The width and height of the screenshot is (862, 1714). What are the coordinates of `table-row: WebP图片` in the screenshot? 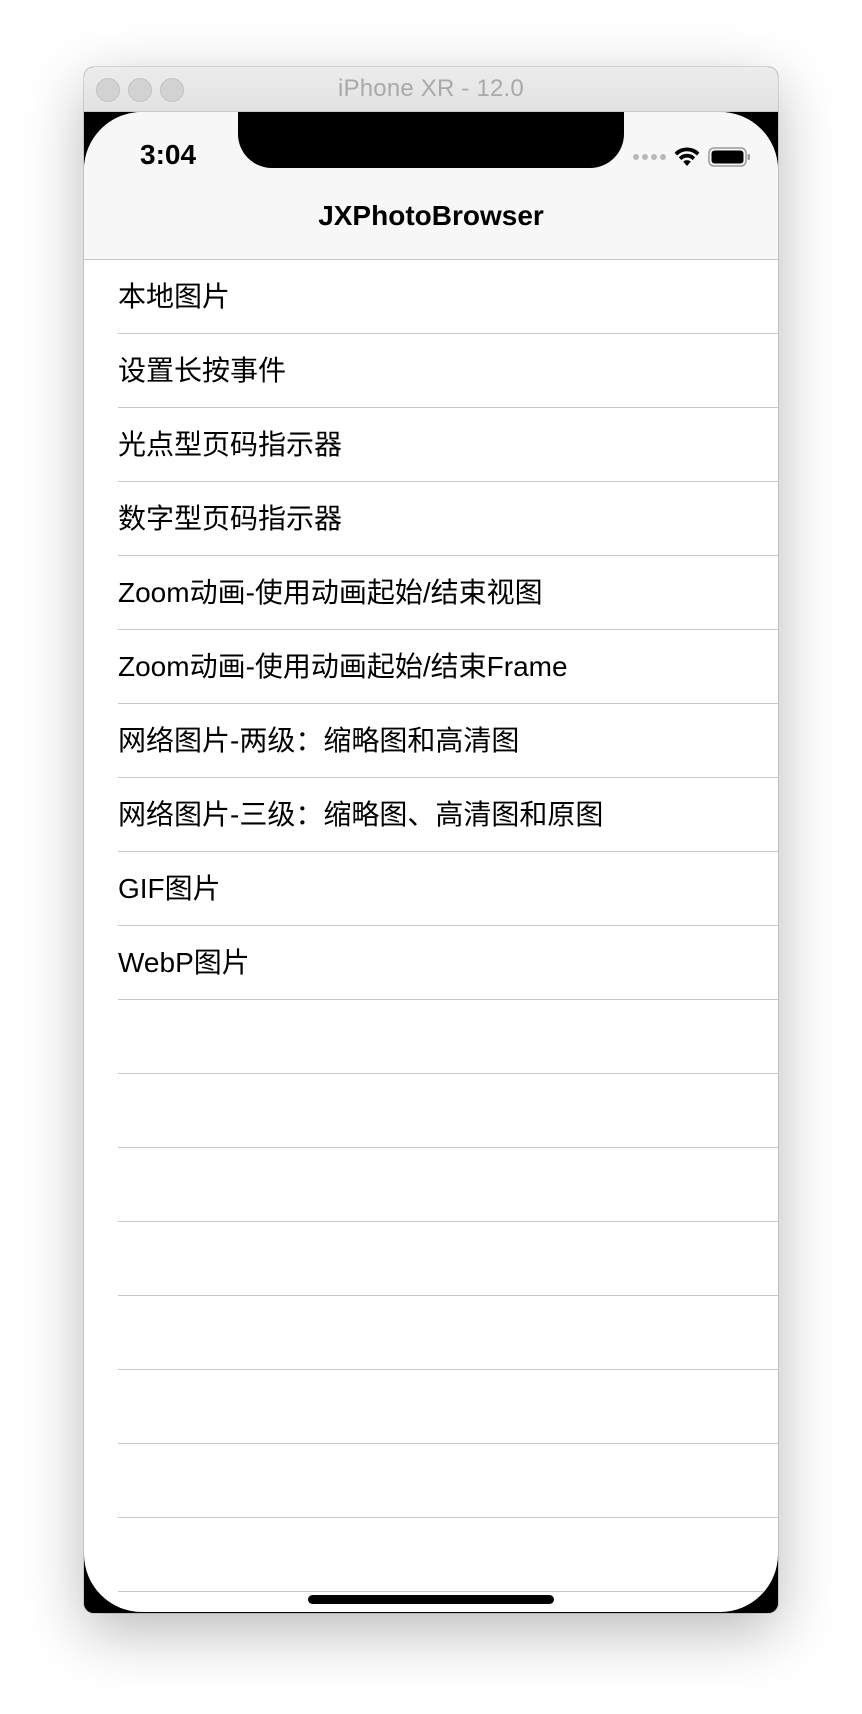 It's located at (431, 963).